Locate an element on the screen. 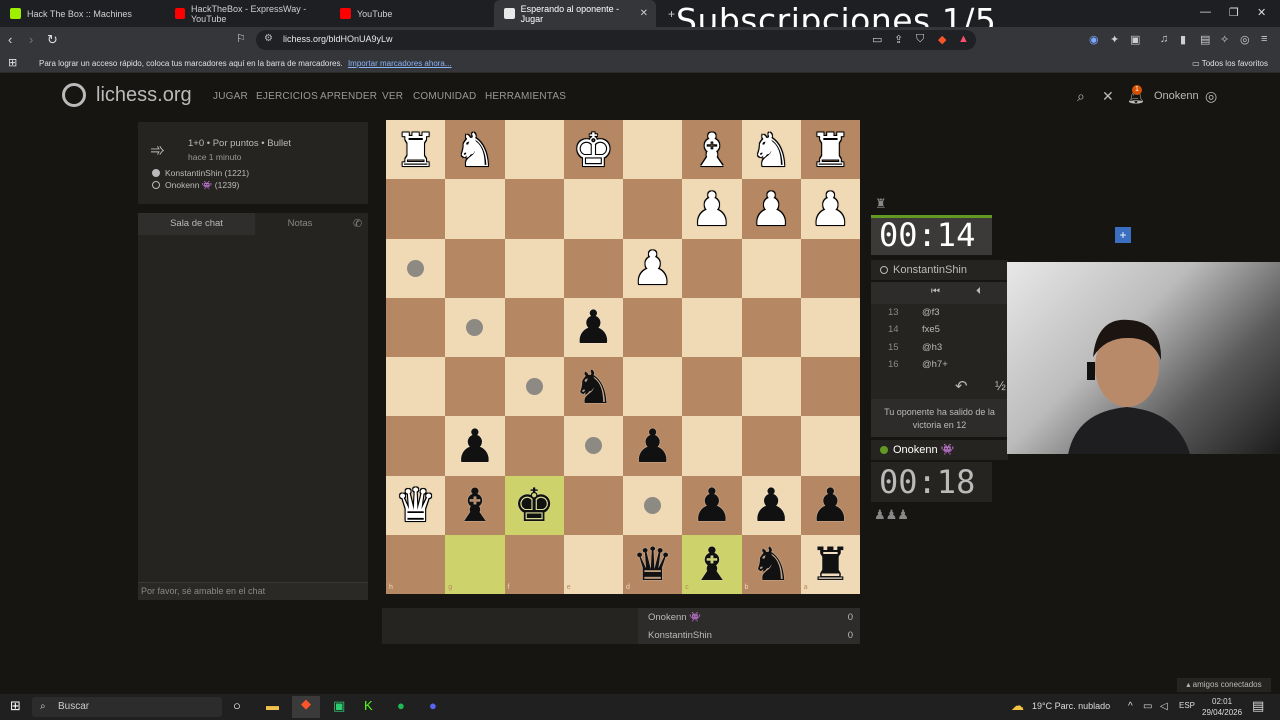 Image resolution: width=1280 pixels, height=720 pixels. board-square: ♝ is located at coordinates (475, 505).